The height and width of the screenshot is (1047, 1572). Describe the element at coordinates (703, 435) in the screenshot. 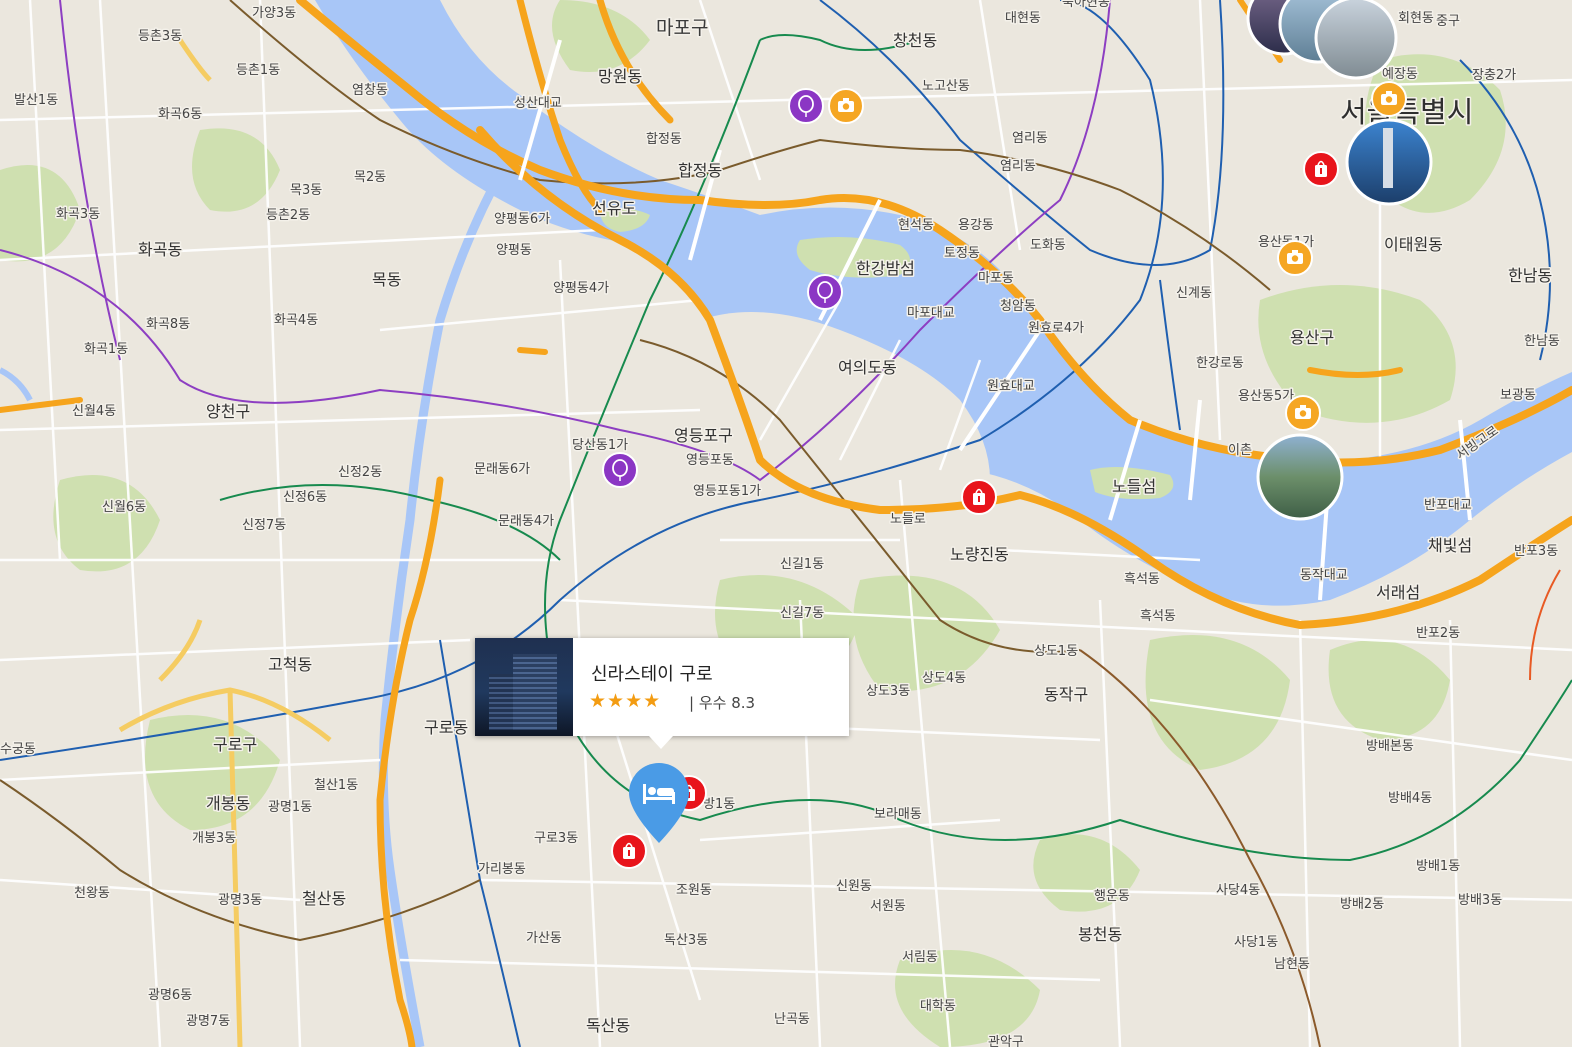

I see `svg-text: 영등포구` at that location.